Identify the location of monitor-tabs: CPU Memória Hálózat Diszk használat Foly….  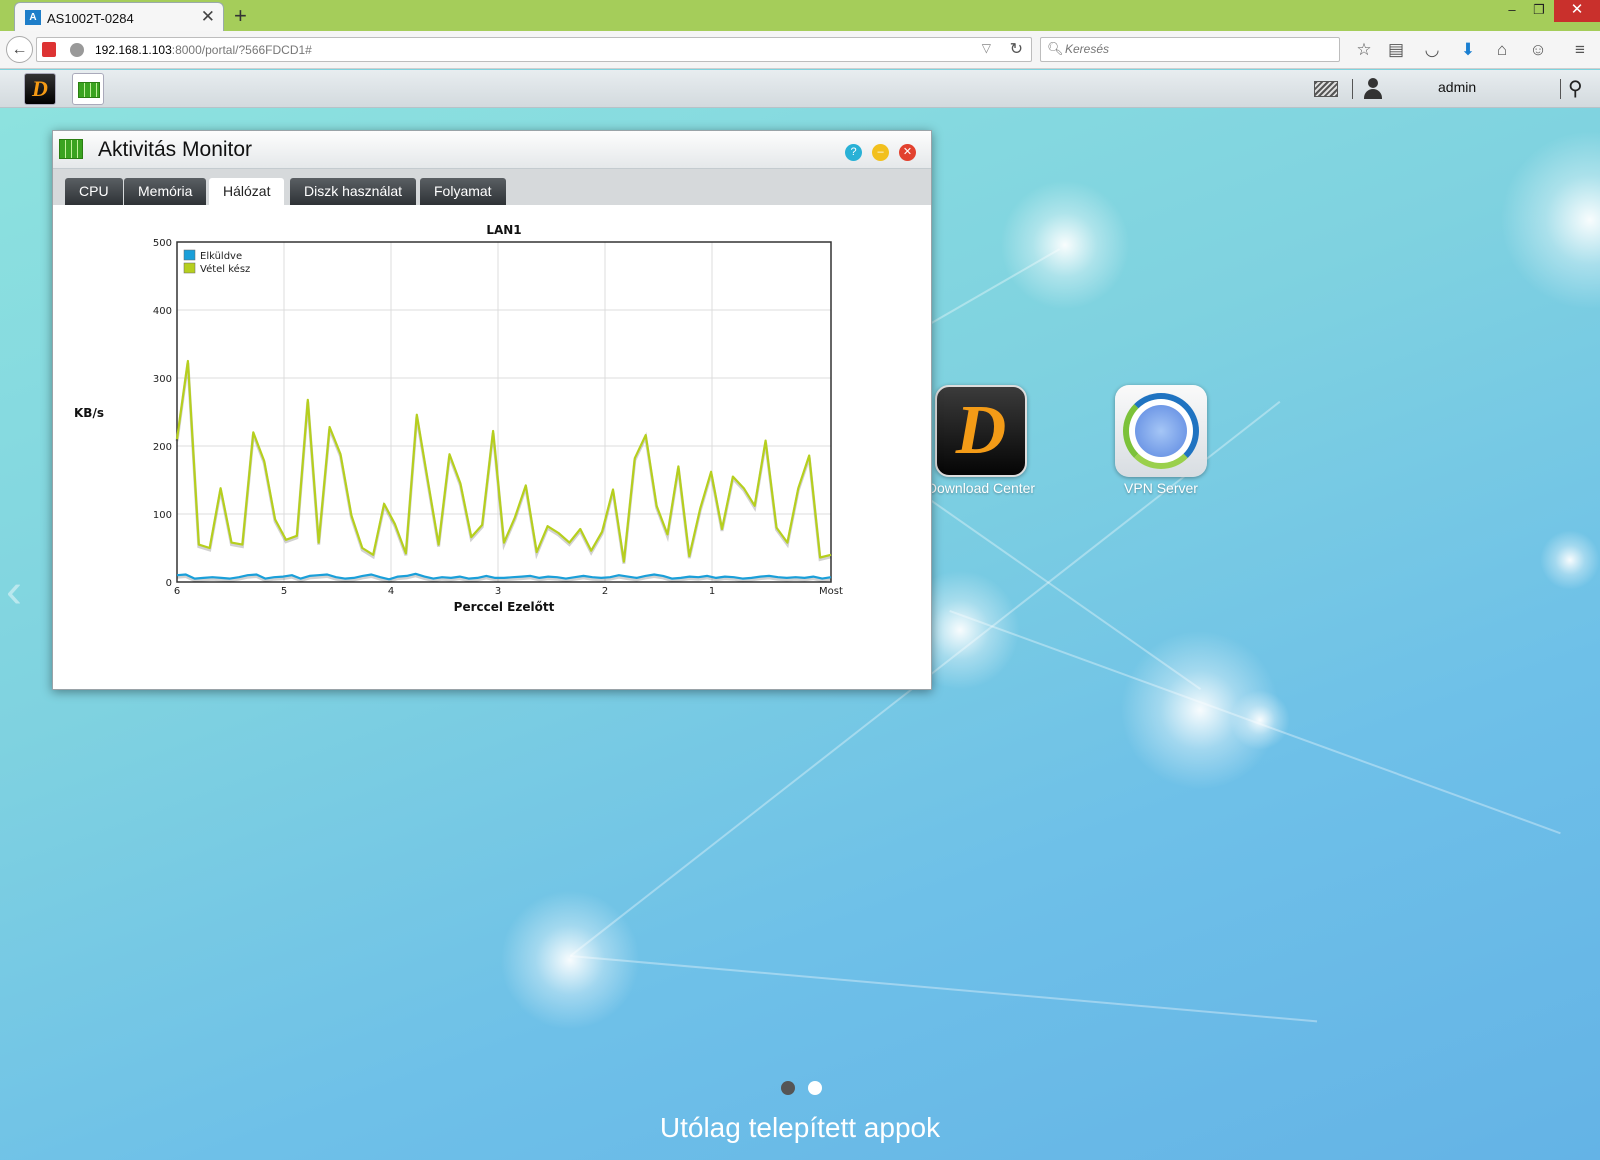
(492, 187).